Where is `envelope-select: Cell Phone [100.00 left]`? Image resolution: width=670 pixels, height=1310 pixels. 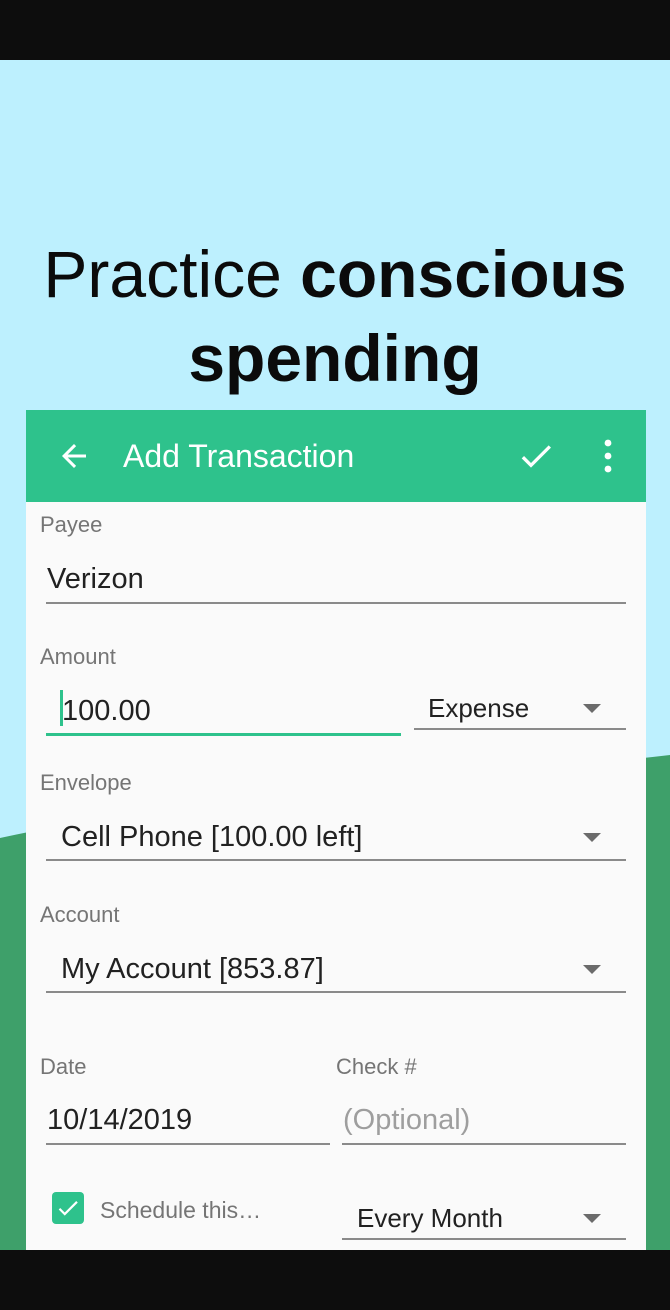 envelope-select: Cell Phone [100.00 left] is located at coordinates (211, 837).